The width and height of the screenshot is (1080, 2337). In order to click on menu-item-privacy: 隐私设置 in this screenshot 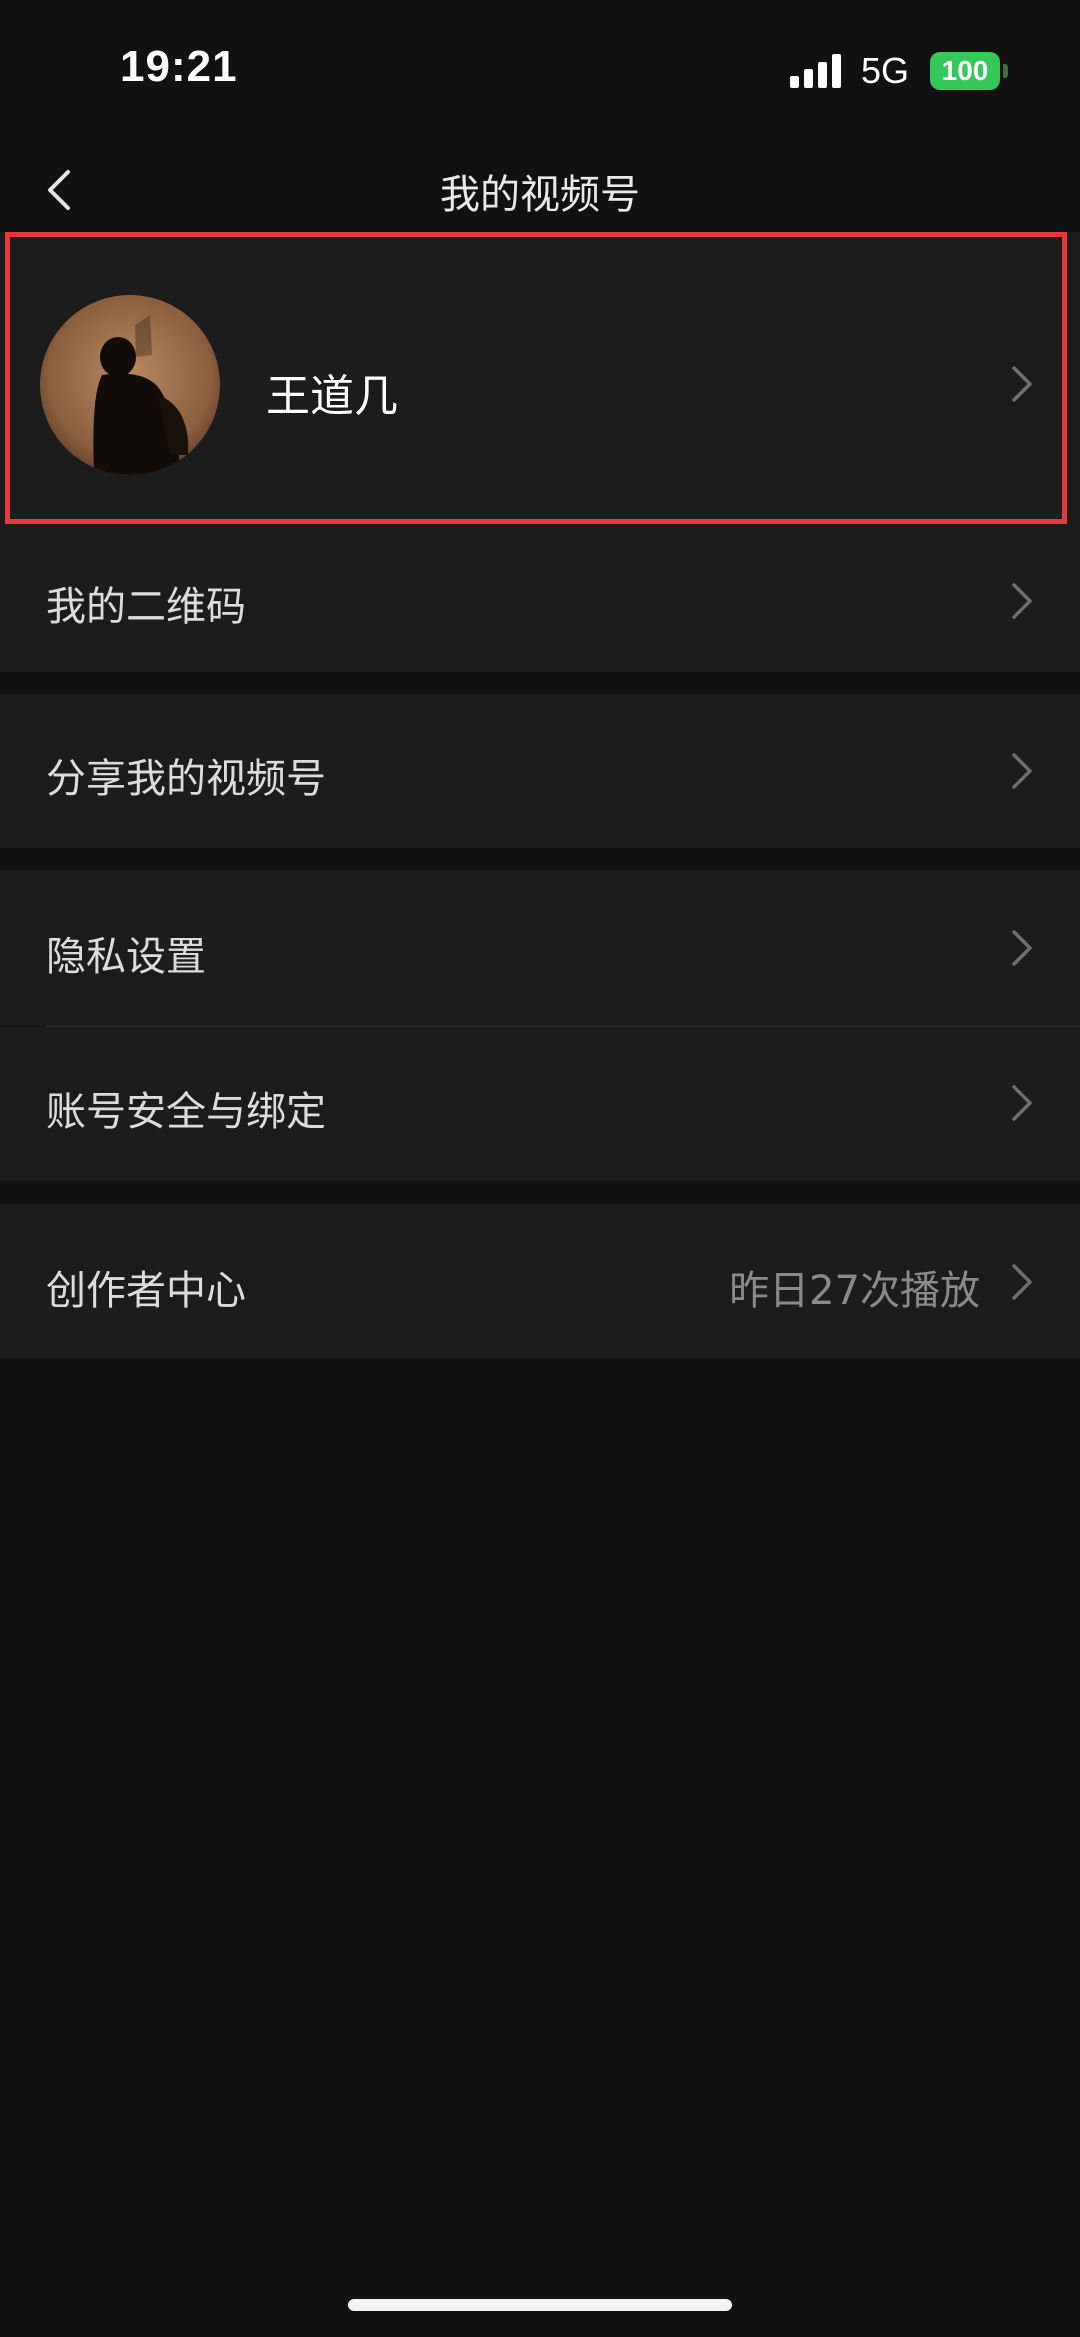, I will do `click(540, 948)`.